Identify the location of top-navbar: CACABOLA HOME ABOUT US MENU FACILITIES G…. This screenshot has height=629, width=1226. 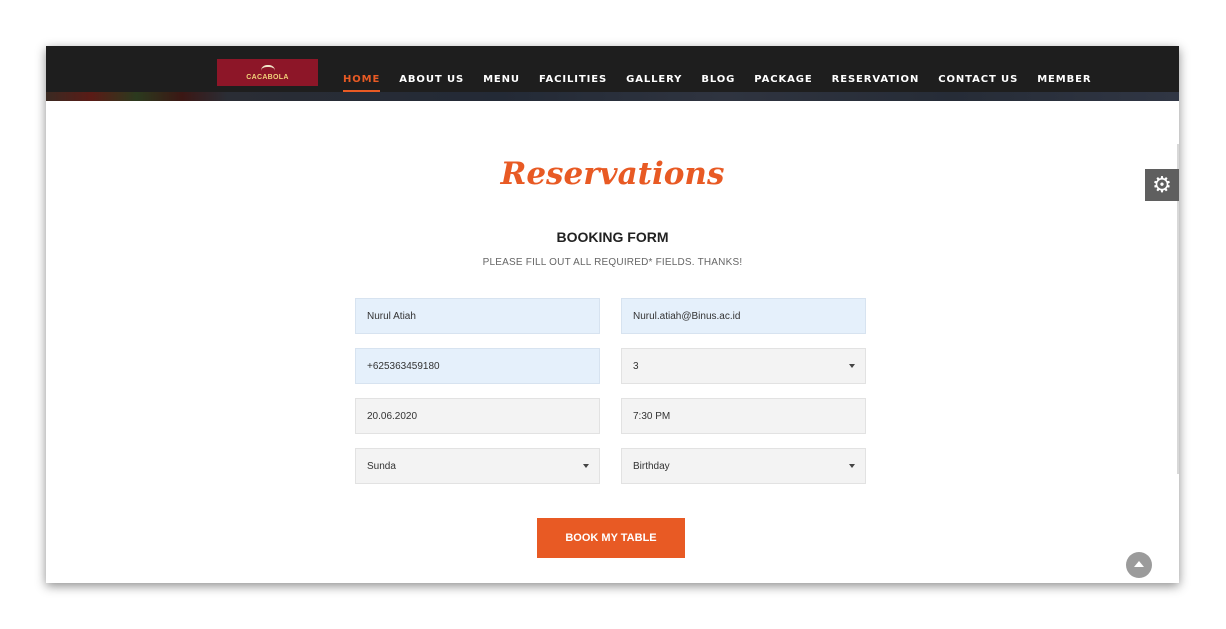
(612, 73).